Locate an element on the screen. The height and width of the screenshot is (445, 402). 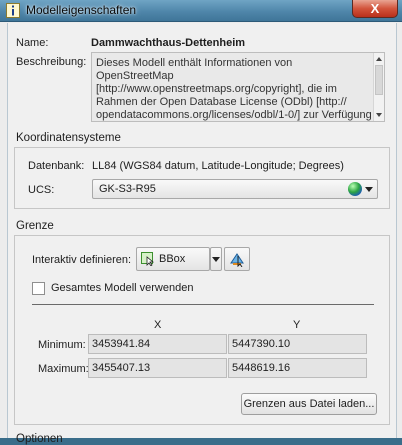
bounds-section-title: Grenze is located at coordinates (35, 226).